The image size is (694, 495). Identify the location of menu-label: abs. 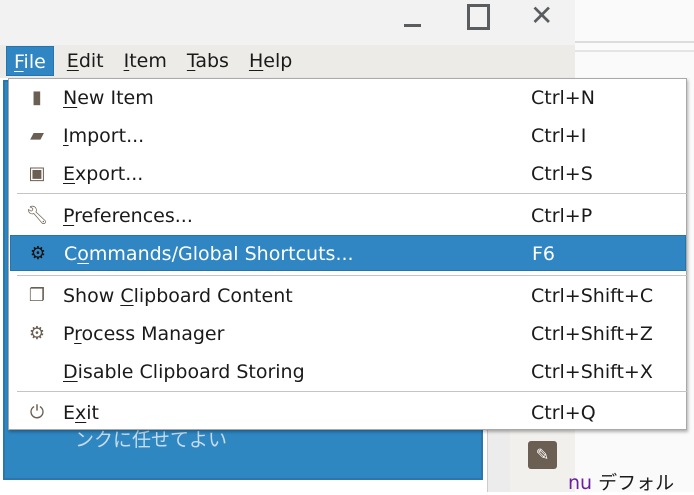
(212, 61).